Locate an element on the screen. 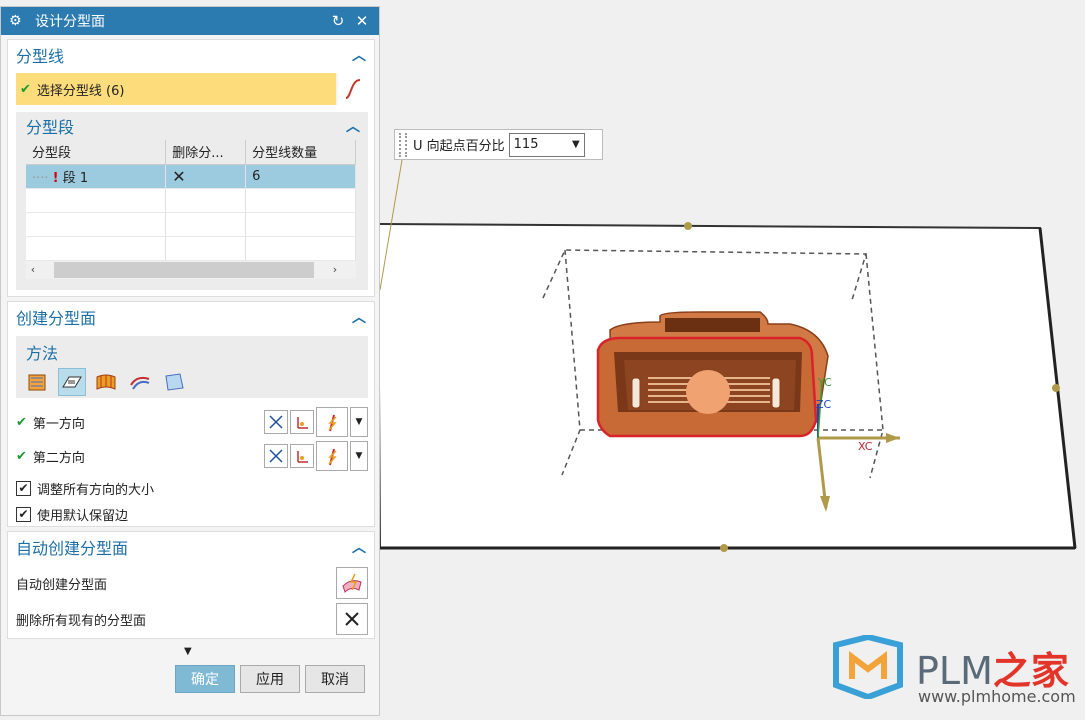 Image resolution: width=1085 pixels, height=720 pixels. second-direction-label: 第二方向 is located at coordinates (58, 458).